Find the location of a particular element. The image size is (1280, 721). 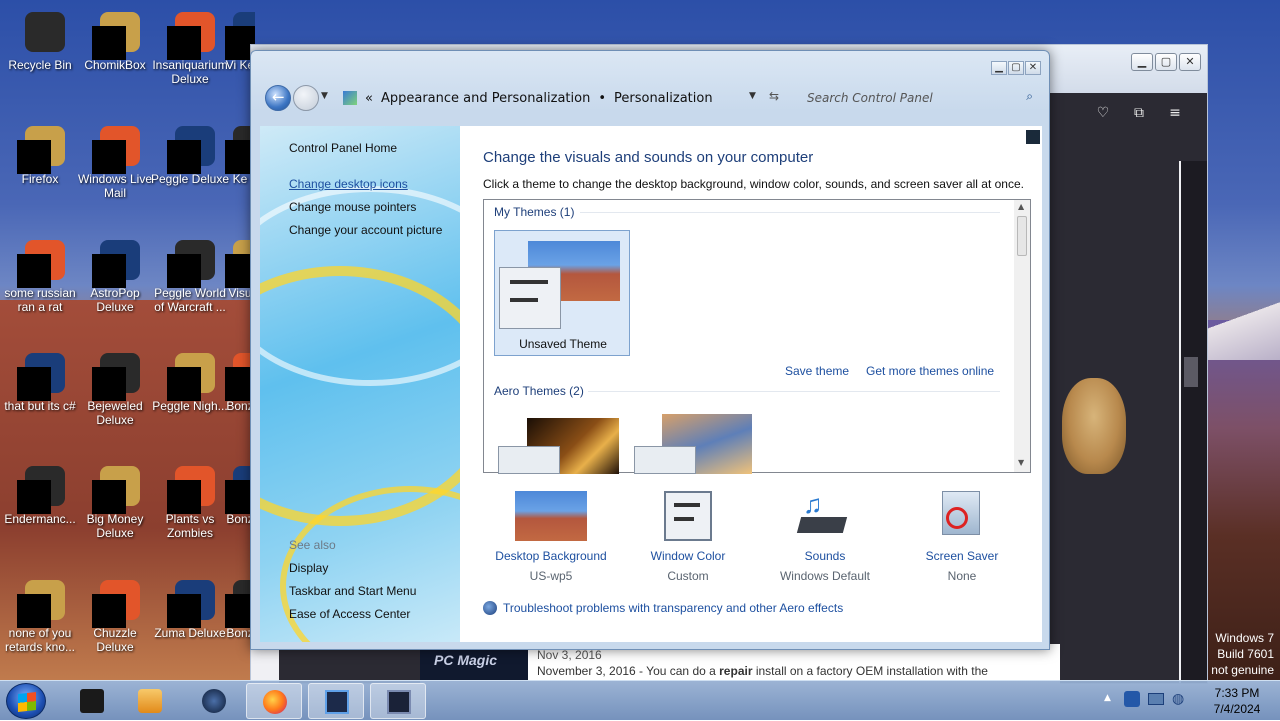

menu-icon: ≡ is located at coordinates (1175, 115).